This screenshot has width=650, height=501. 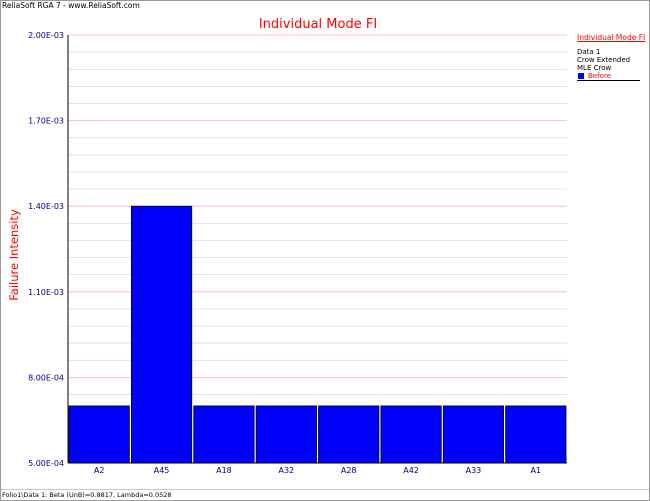 What do you see at coordinates (224, 434) in the screenshot?
I see `bar-A18` at bounding box center [224, 434].